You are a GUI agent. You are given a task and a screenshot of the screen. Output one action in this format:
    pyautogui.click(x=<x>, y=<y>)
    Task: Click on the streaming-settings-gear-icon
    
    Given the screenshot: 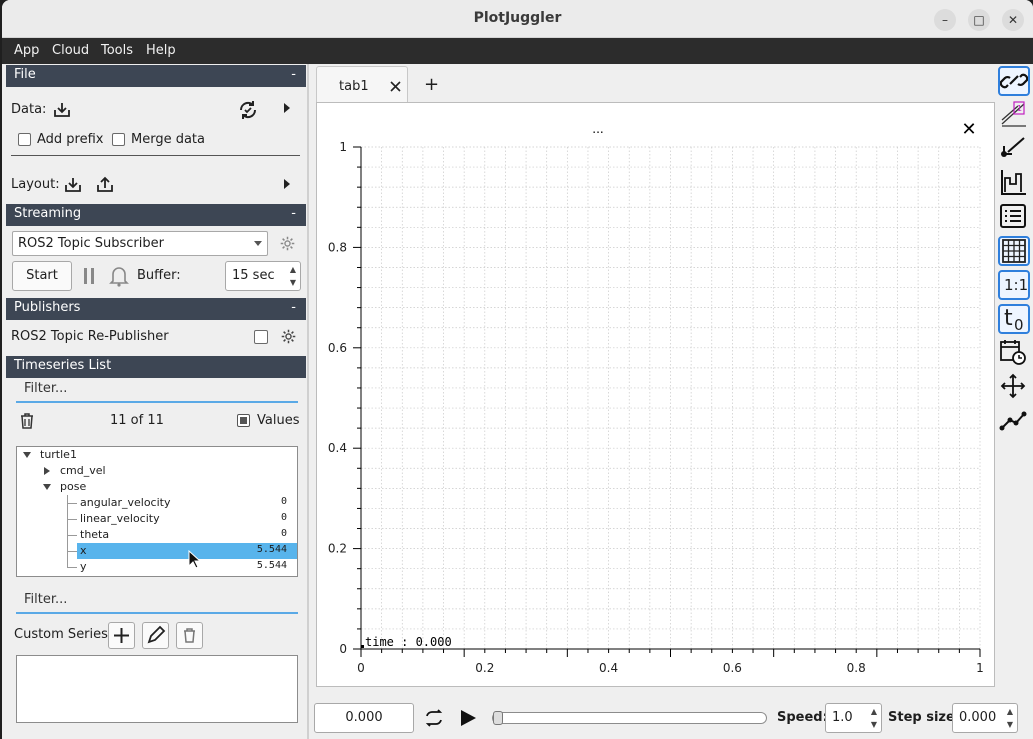 What is the action you would take?
    pyautogui.click(x=287, y=243)
    